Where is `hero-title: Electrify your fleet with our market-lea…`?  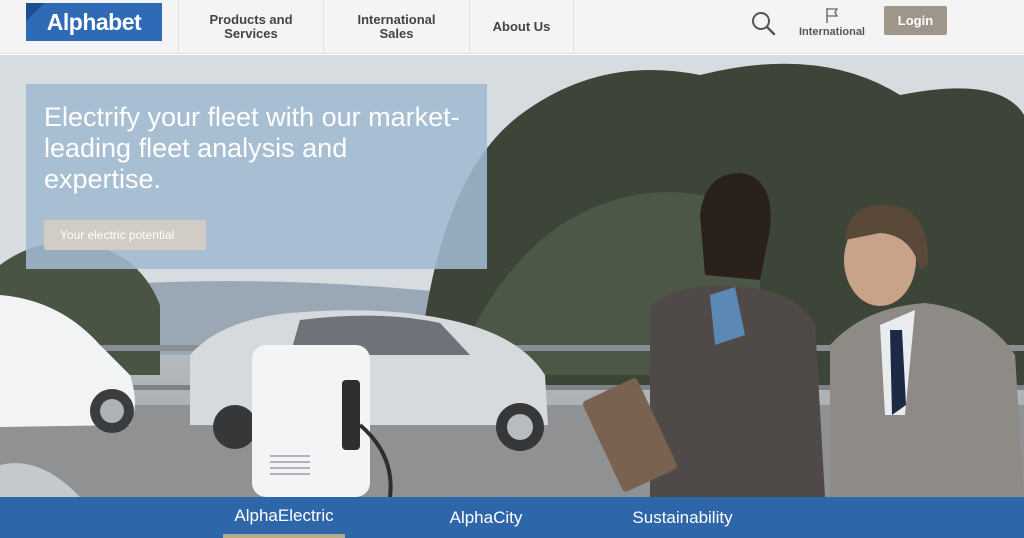 hero-title: Electrify your fleet with our market-lea… is located at coordinates (252, 148).